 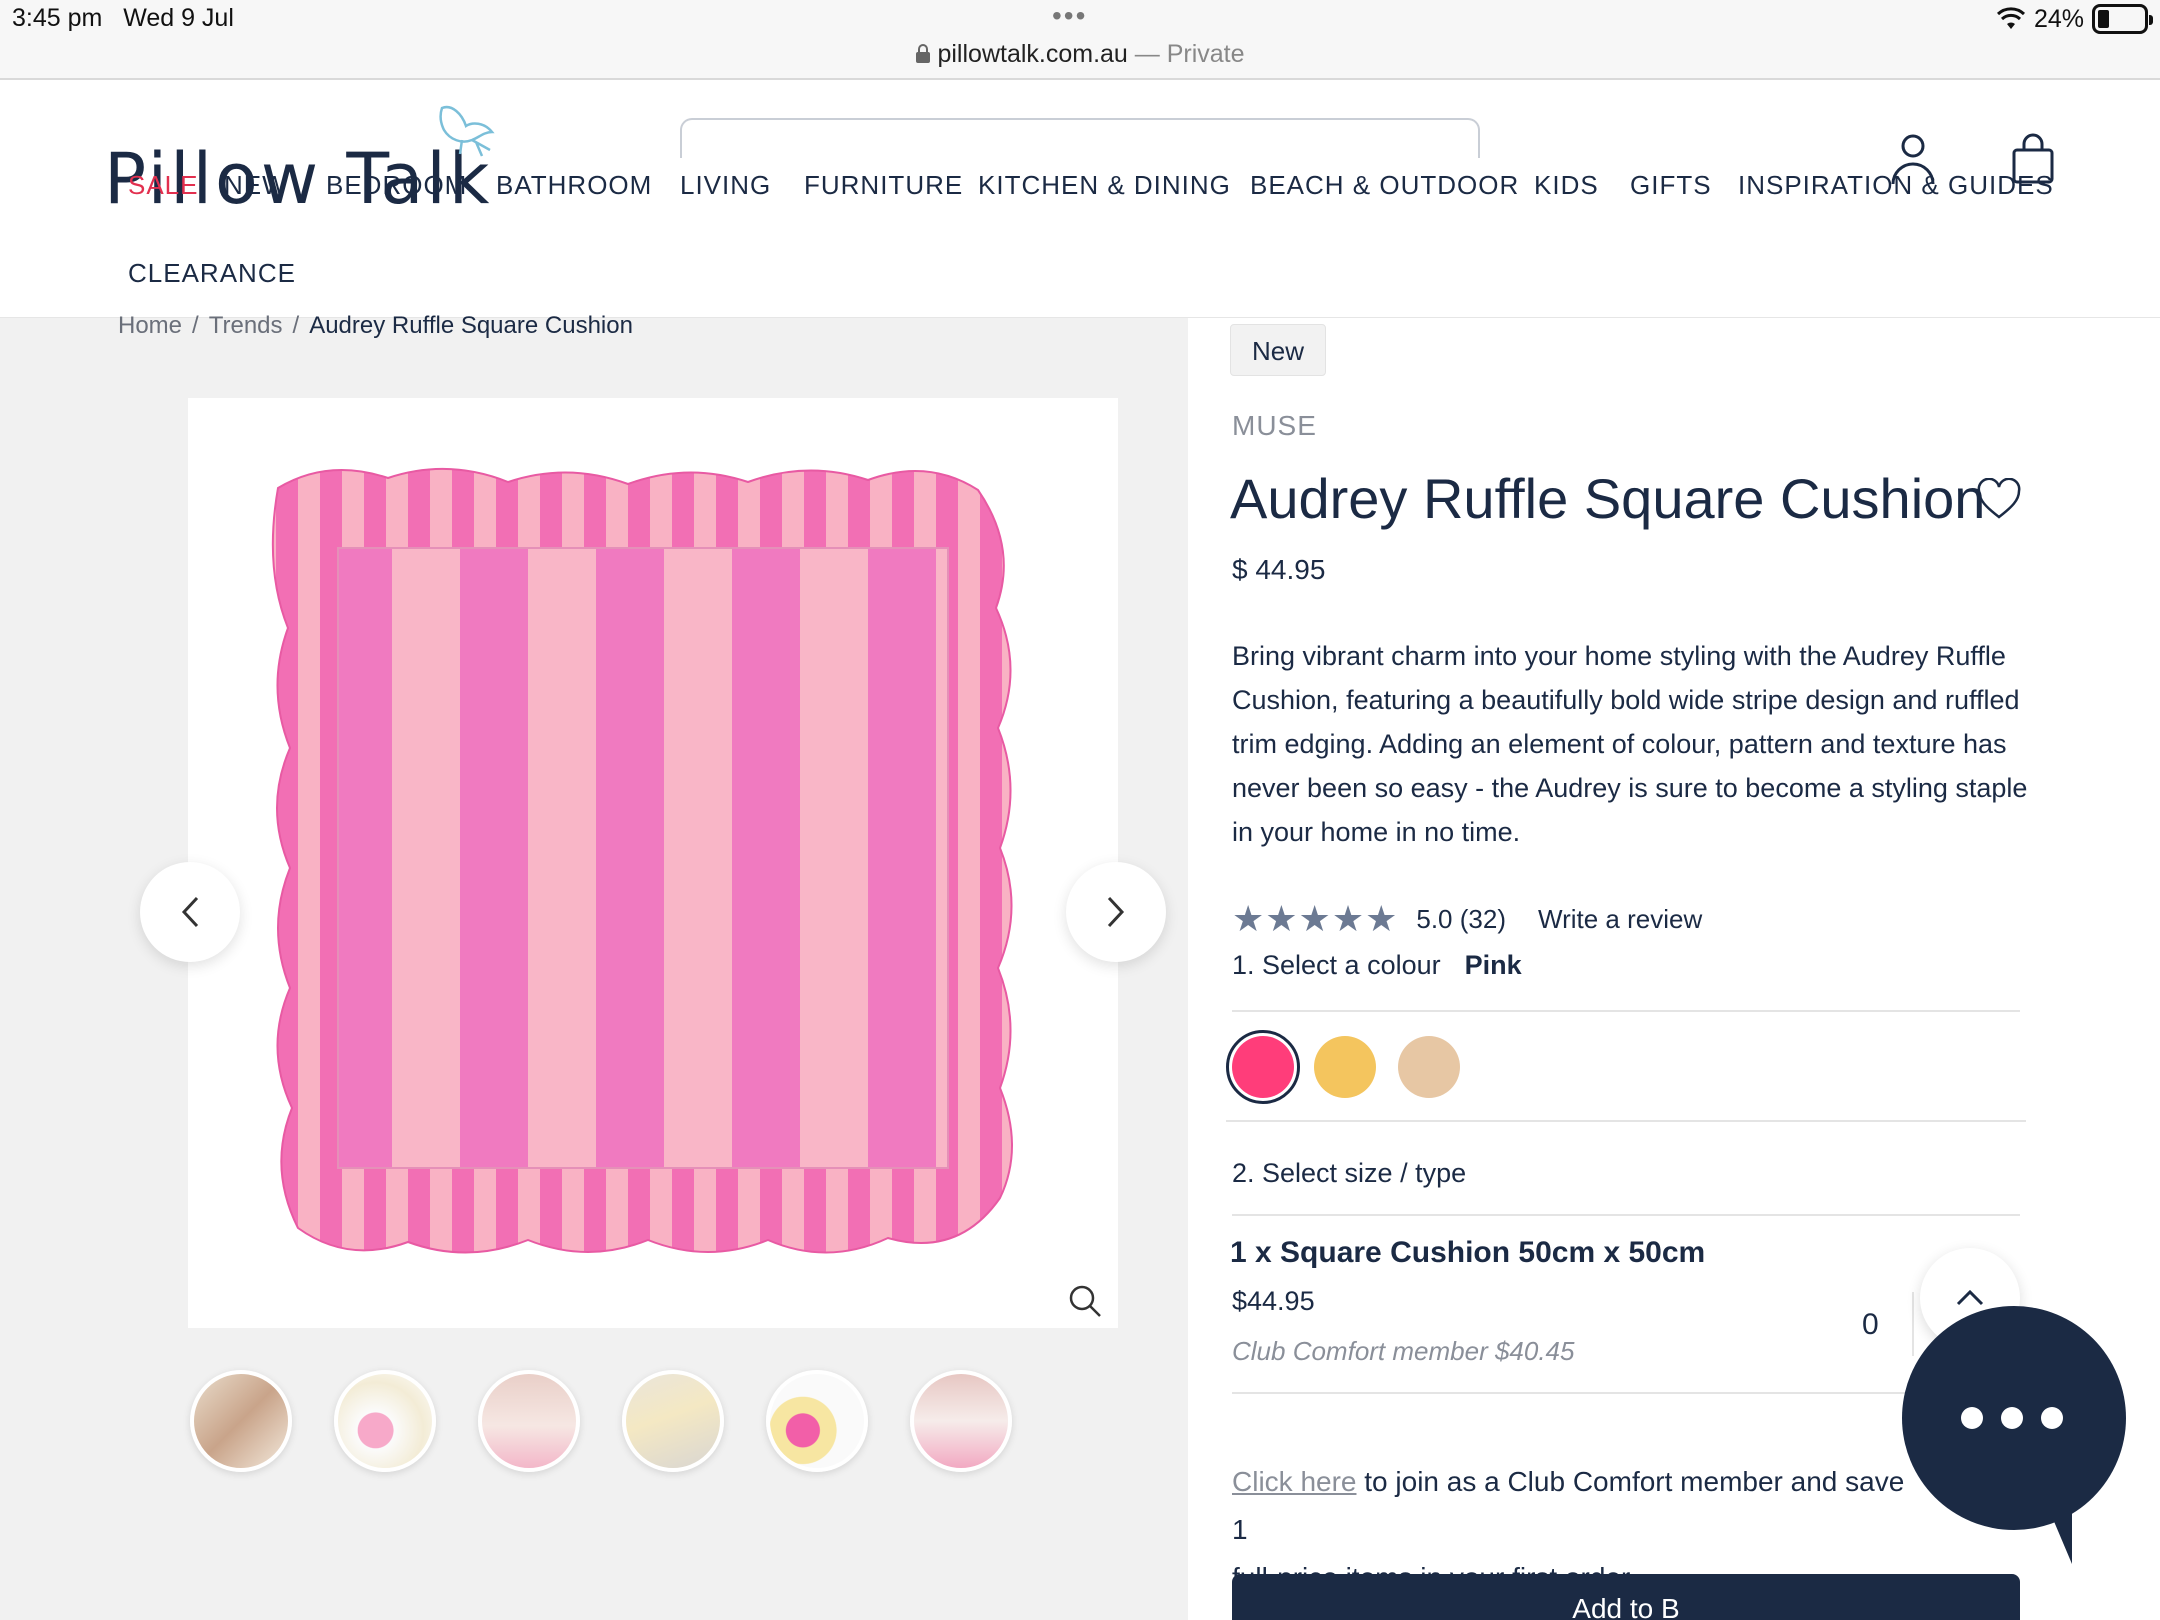 I want to click on nav-kids: KIDS, so click(x=1566, y=185).